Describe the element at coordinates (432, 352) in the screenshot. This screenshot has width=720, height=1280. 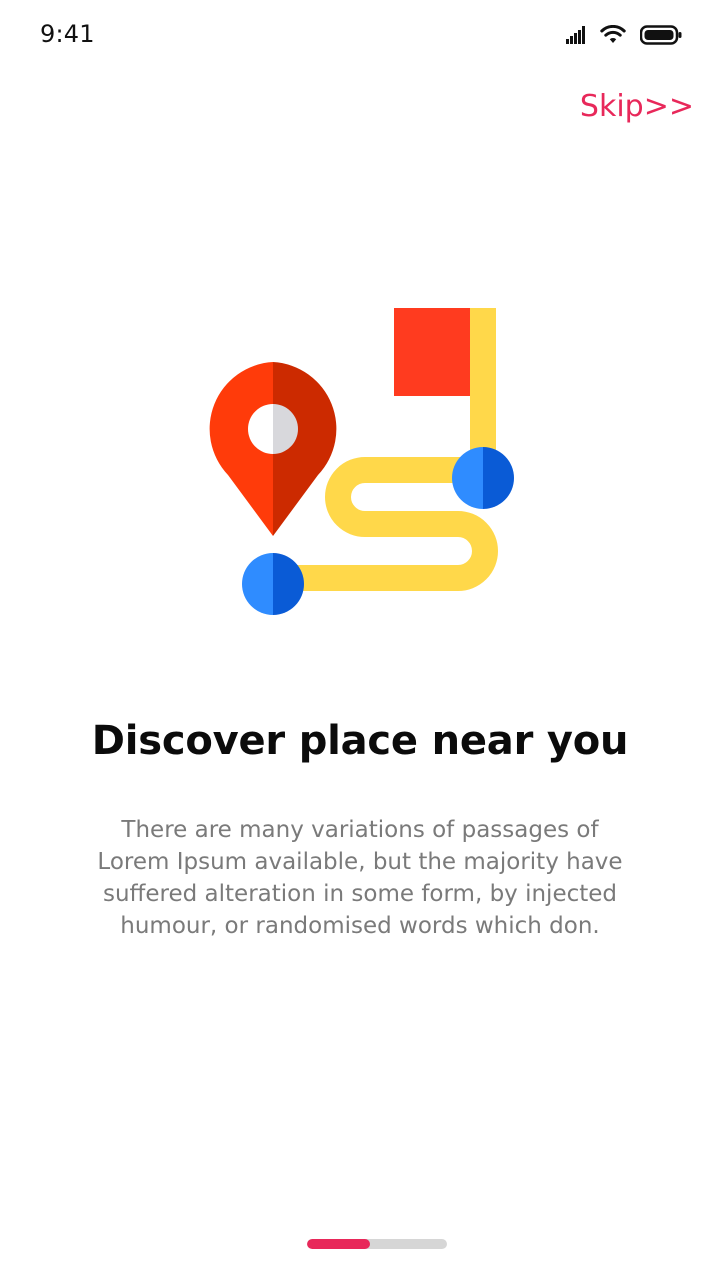
I see `flag-icon` at that location.